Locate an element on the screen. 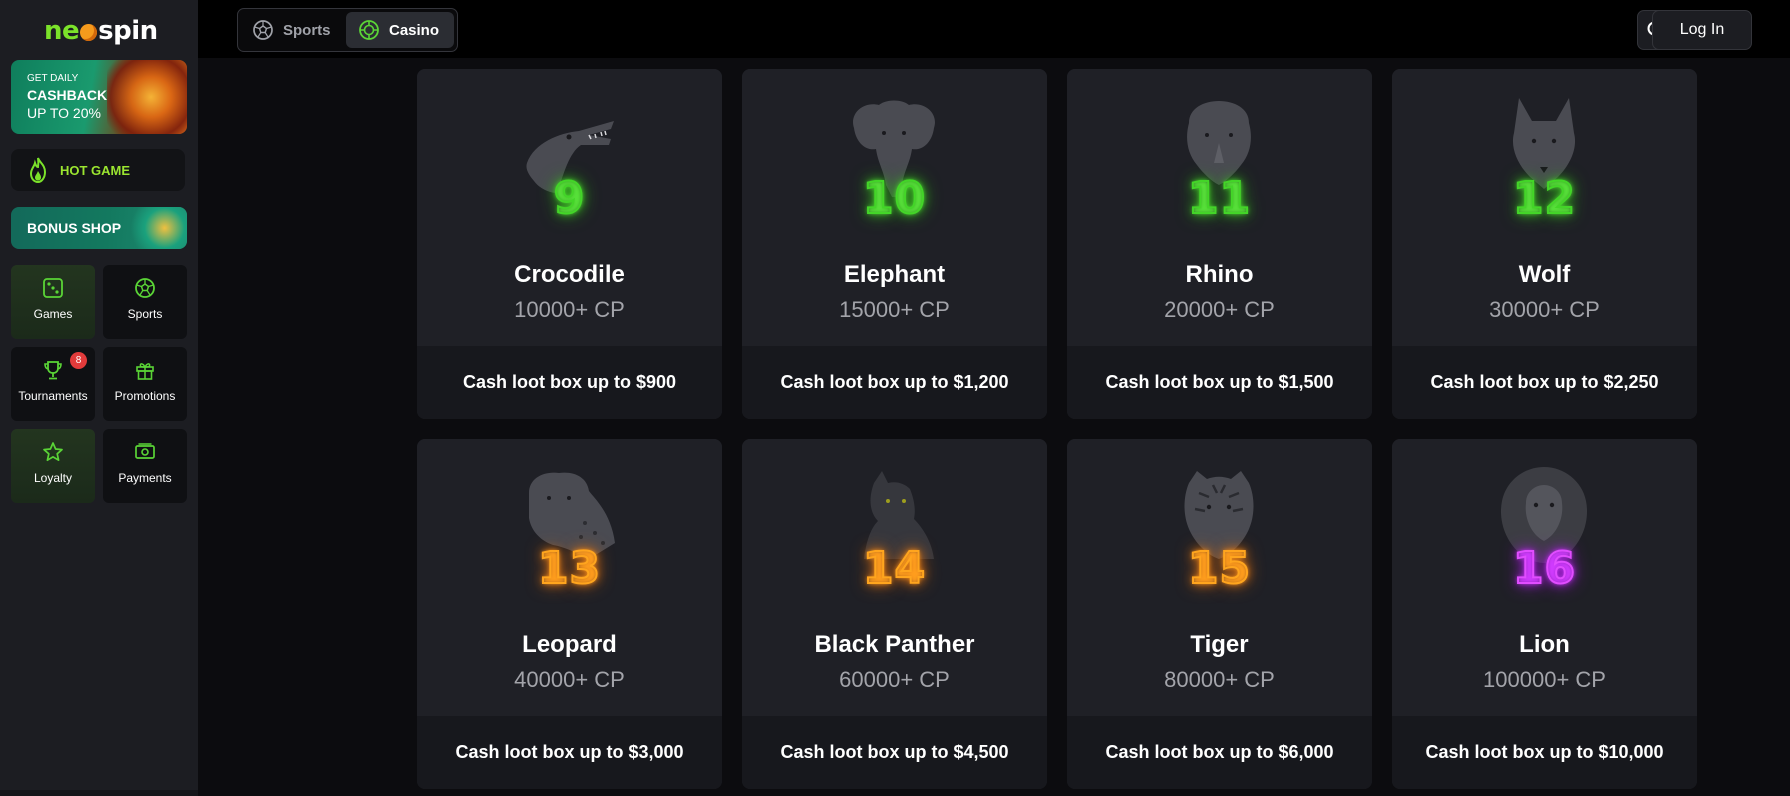  sidebar-footer-divider is located at coordinates (99, 793).